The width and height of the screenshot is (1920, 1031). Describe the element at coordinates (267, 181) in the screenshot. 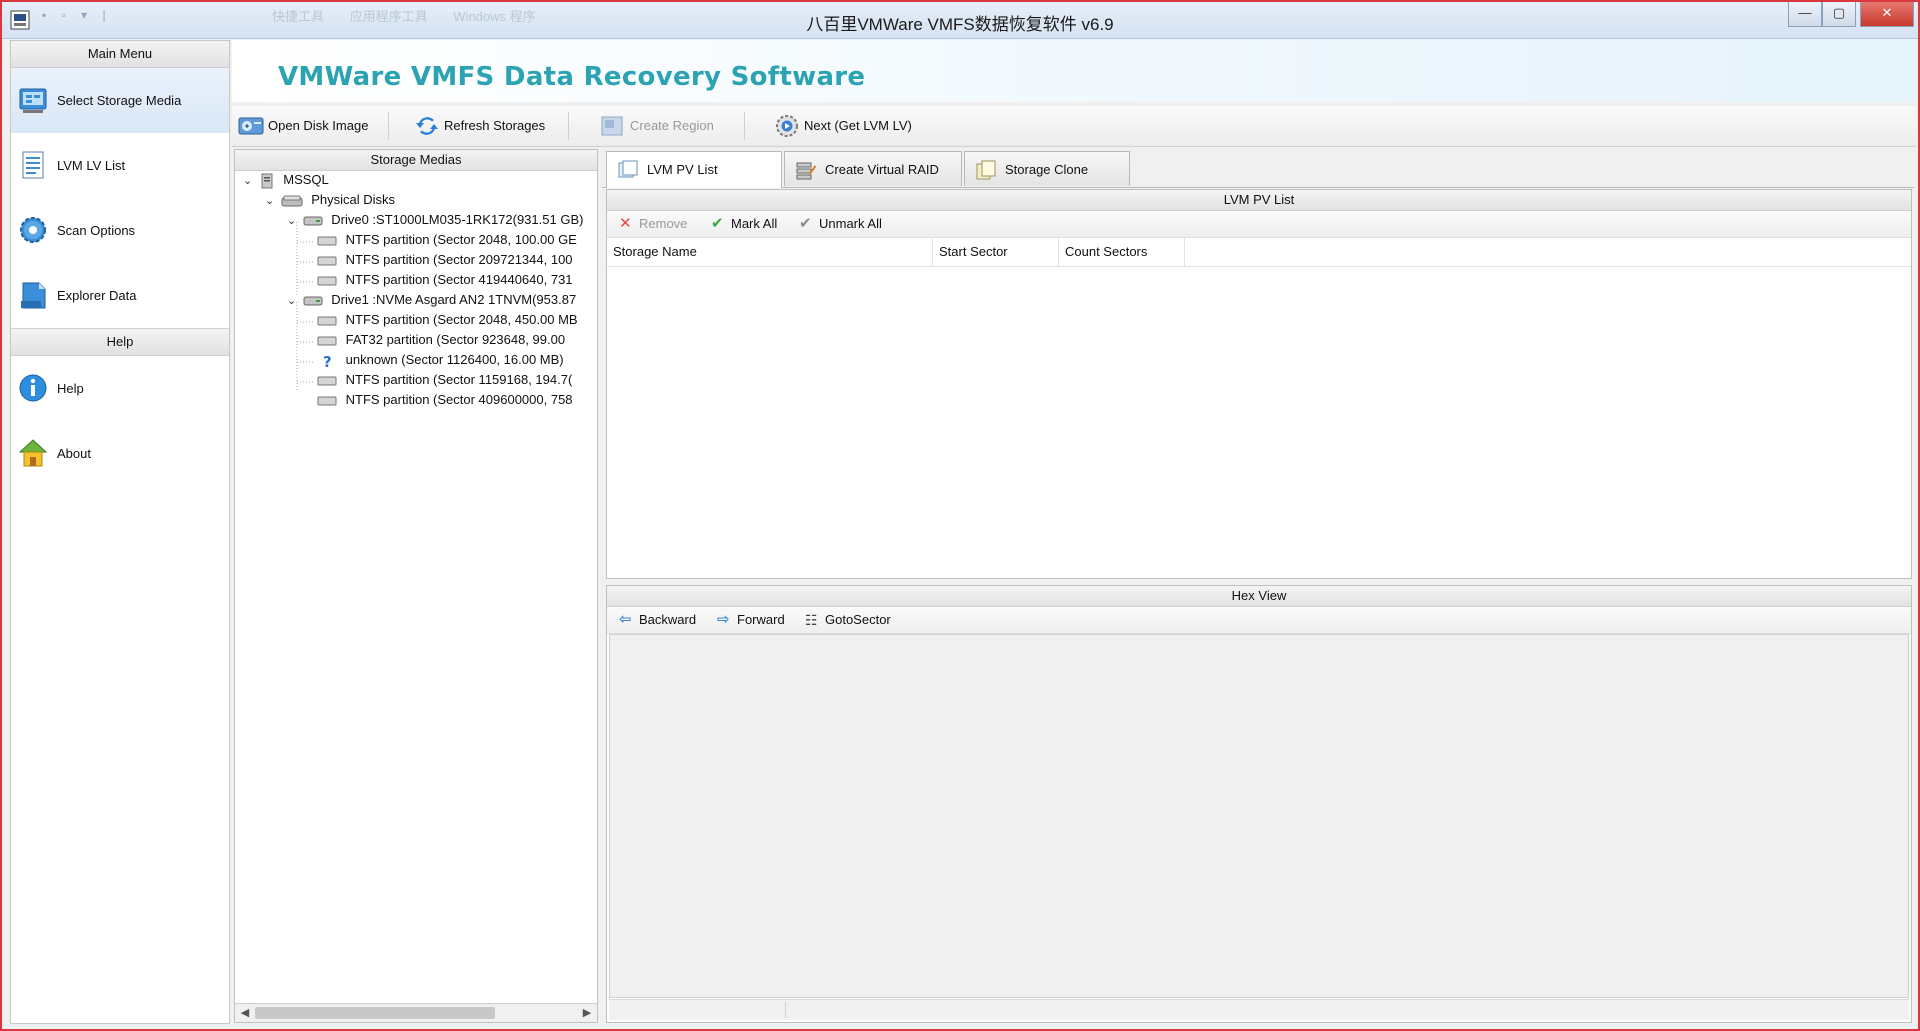

I see `computer-icon` at that location.